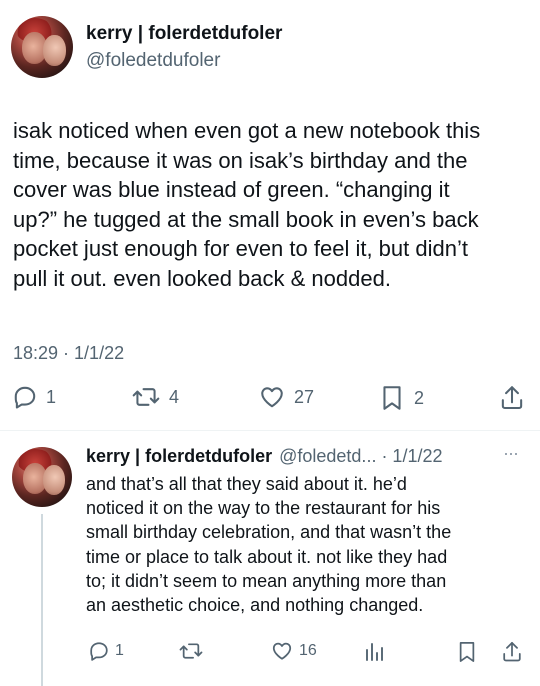 The height and width of the screenshot is (686, 540). What do you see at coordinates (360, 456) in the screenshot?
I see `reply-handle-date: @foledetd... · 1/1/22` at bounding box center [360, 456].